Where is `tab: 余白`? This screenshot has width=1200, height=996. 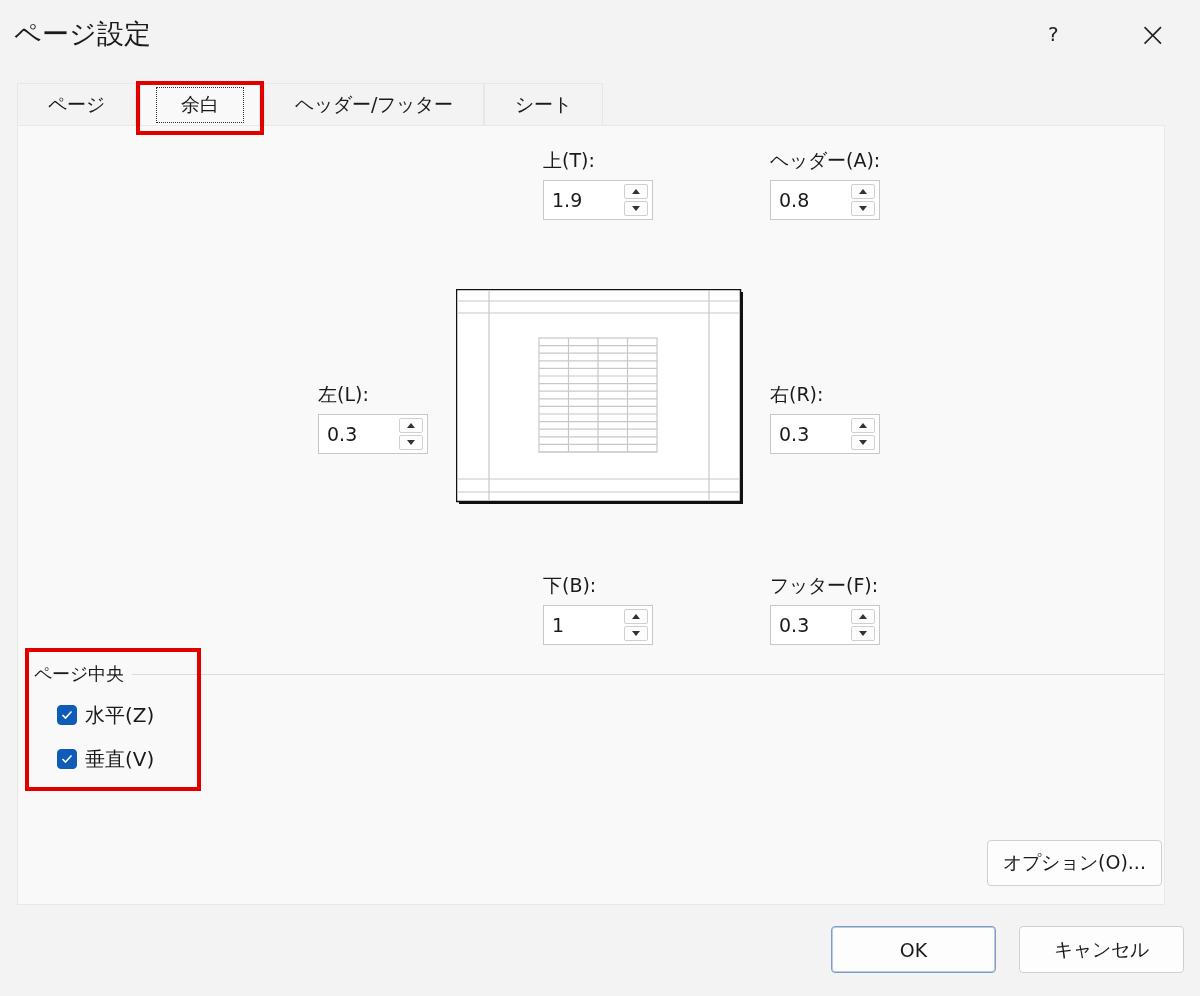 tab: 余白 is located at coordinates (200, 104).